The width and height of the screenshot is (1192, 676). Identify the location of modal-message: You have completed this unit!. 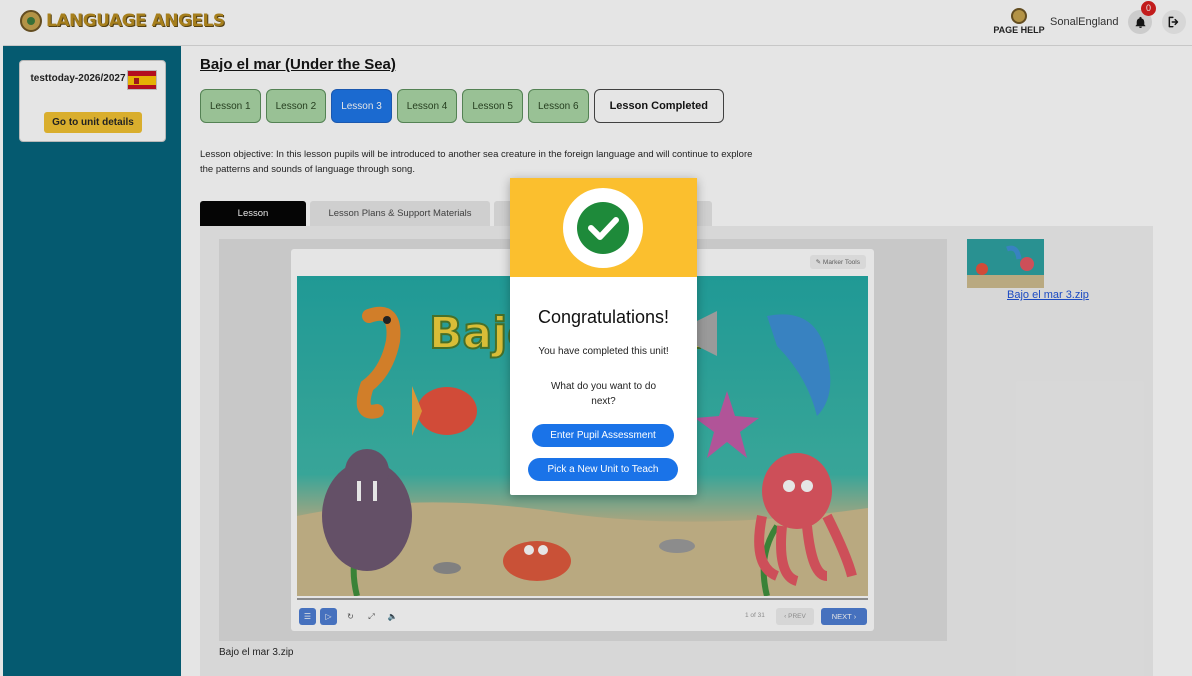
(603, 351).